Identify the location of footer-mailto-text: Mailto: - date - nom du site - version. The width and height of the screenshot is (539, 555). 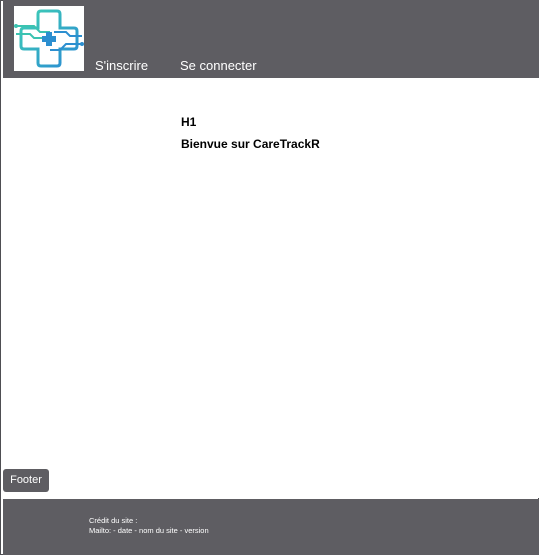
(149, 530).